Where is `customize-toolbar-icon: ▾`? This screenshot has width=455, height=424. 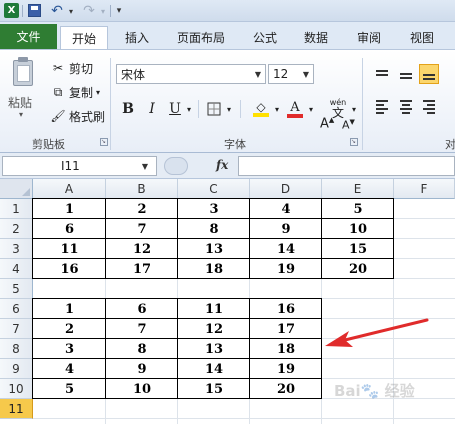 customize-toolbar-icon: ▾ is located at coordinates (119, 11).